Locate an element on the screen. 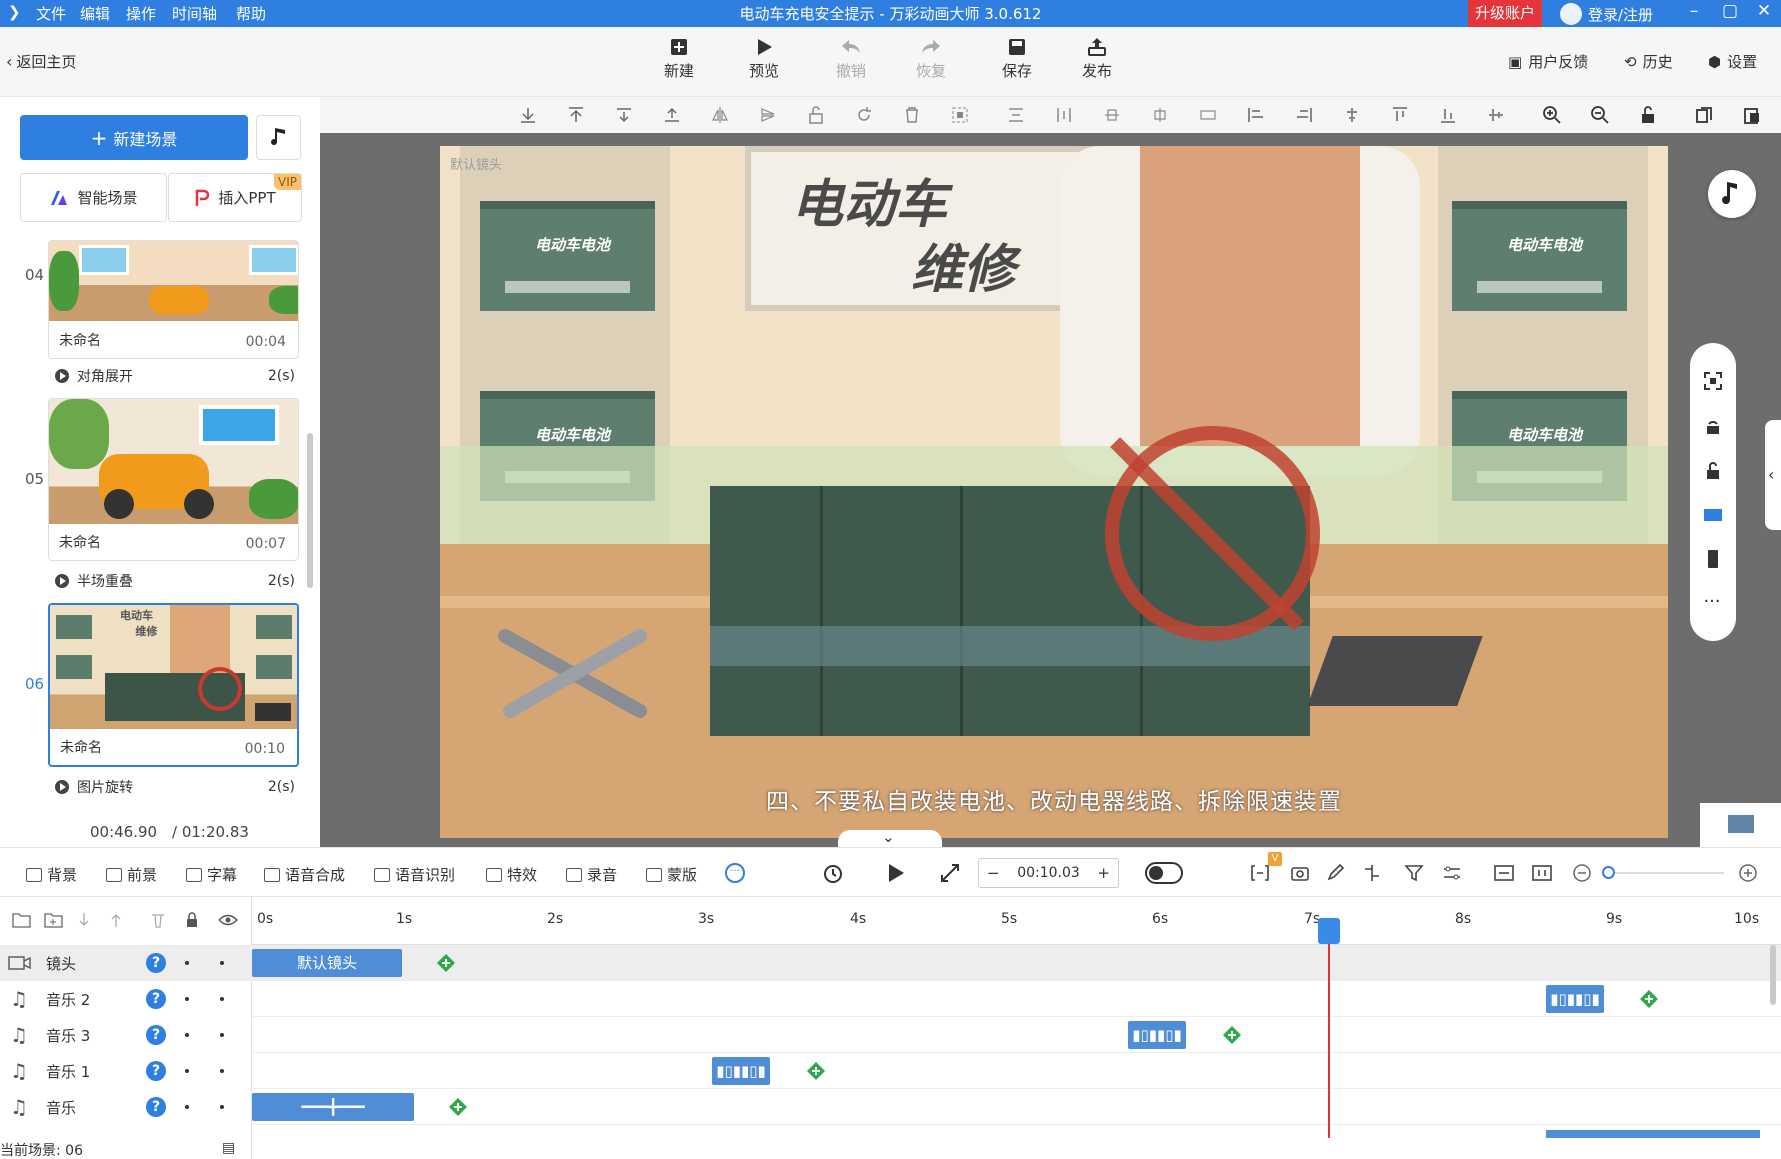 Image resolution: width=1781 pixels, height=1159 pixels. align-middle-icon is located at coordinates (1352, 115).